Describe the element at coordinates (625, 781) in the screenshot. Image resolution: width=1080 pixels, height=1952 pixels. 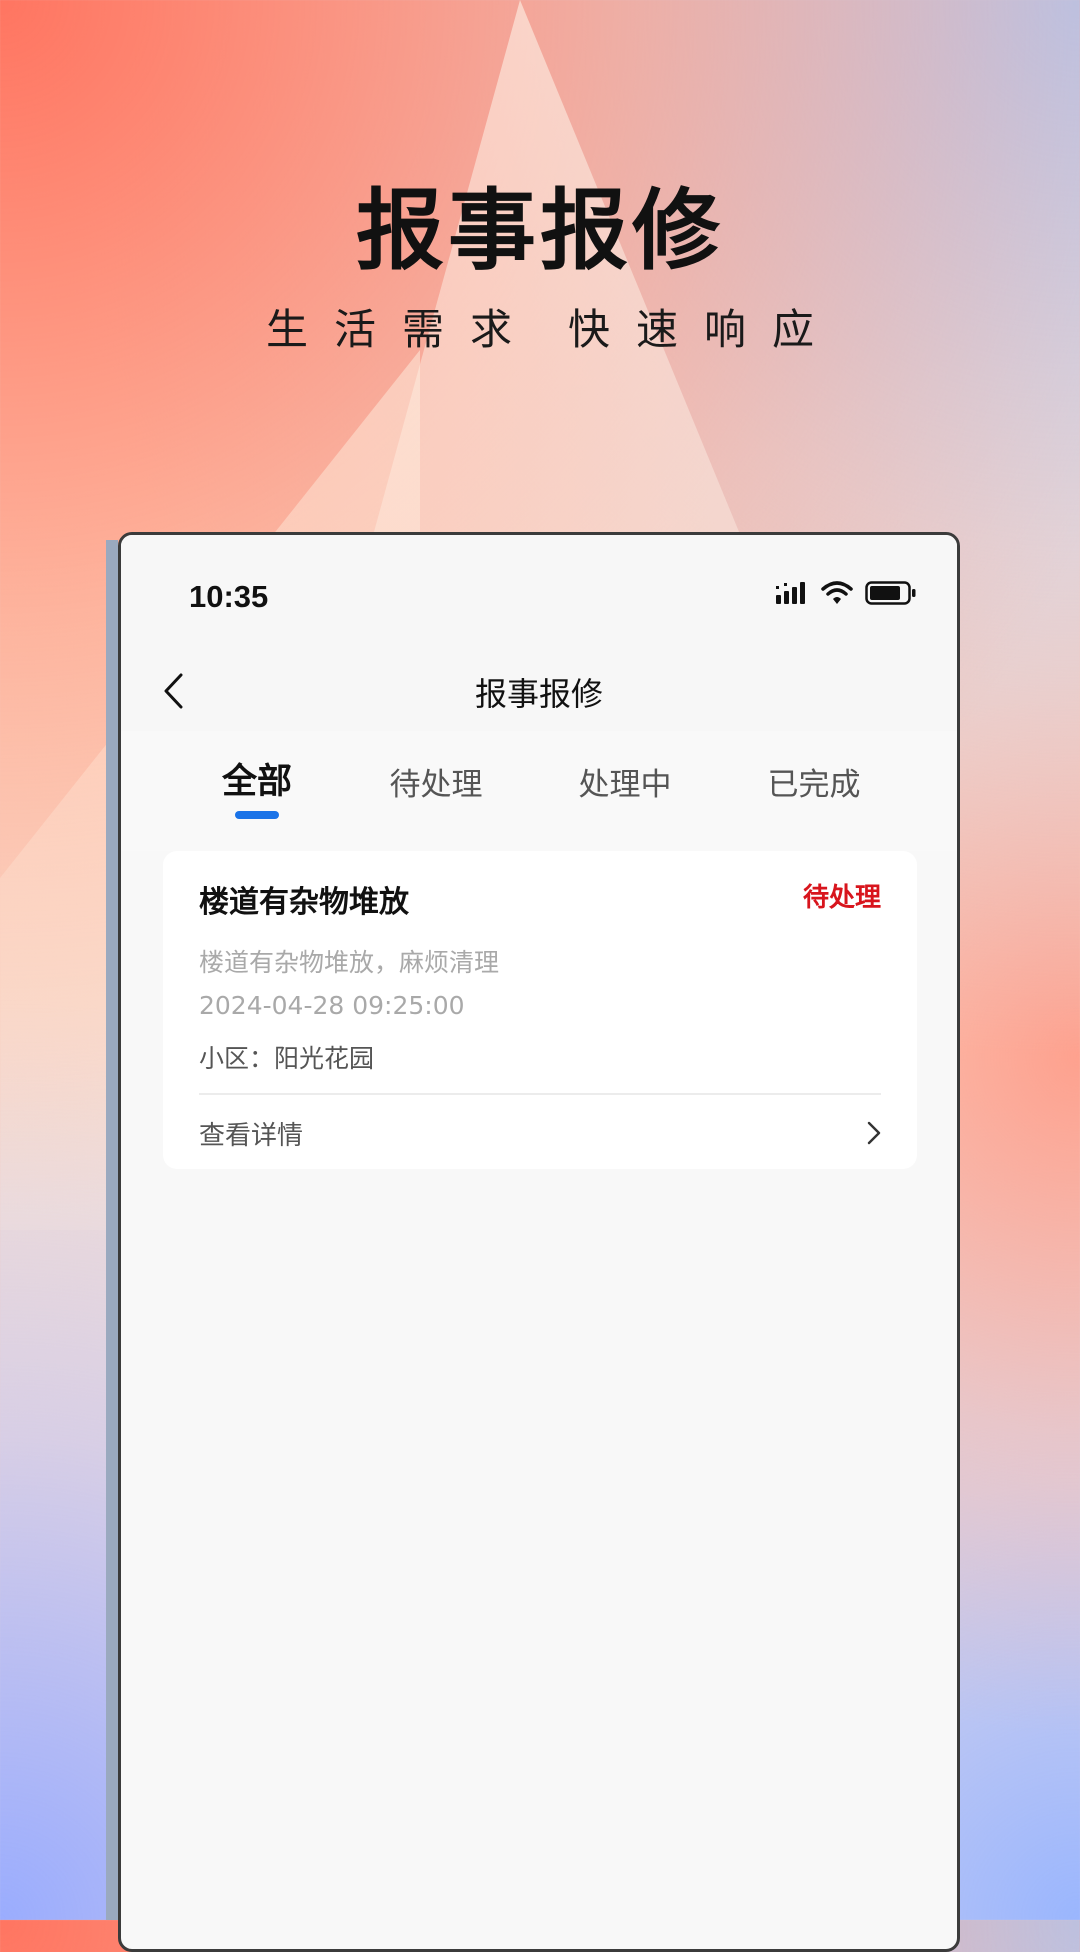
I see `tab-processing: 处理中` at that location.